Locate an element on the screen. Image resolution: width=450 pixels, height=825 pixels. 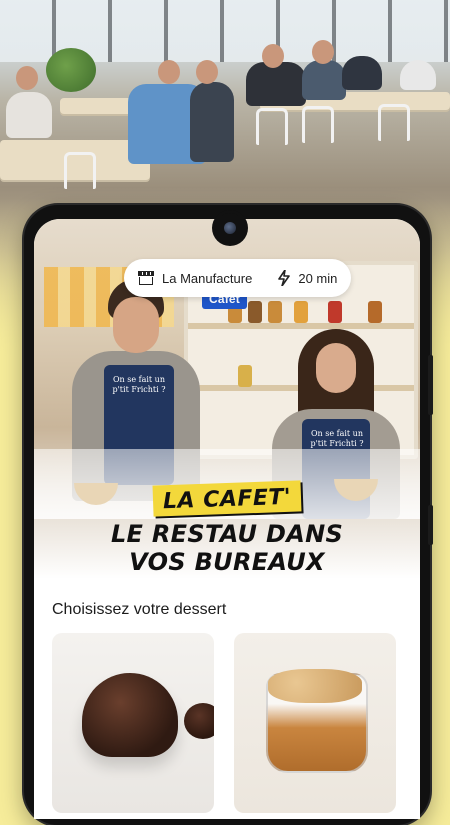
lightning-icon is located at coordinates (284, 278).